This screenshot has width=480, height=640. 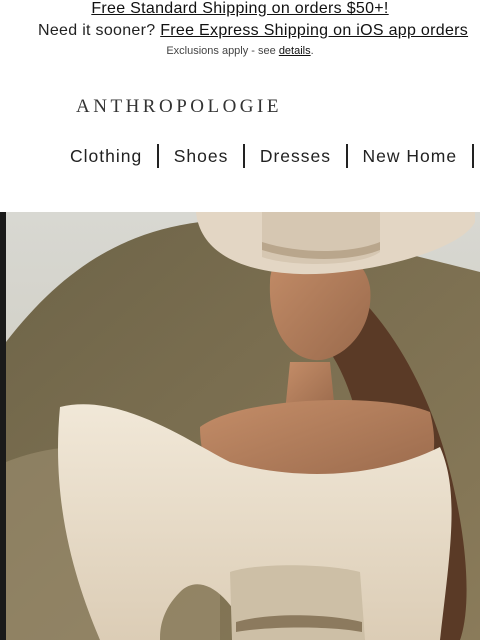 What do you see at coordinates (222, 51) in the screenshot?
I see `exclusions-text: Exclusions apply - see` at bounding box center [222, 51].